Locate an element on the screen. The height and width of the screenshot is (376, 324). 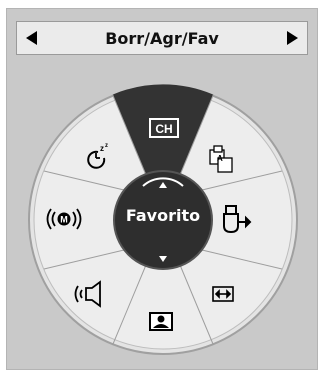
wheel-segment-sleep-timer is located at coordinates (98, 156).